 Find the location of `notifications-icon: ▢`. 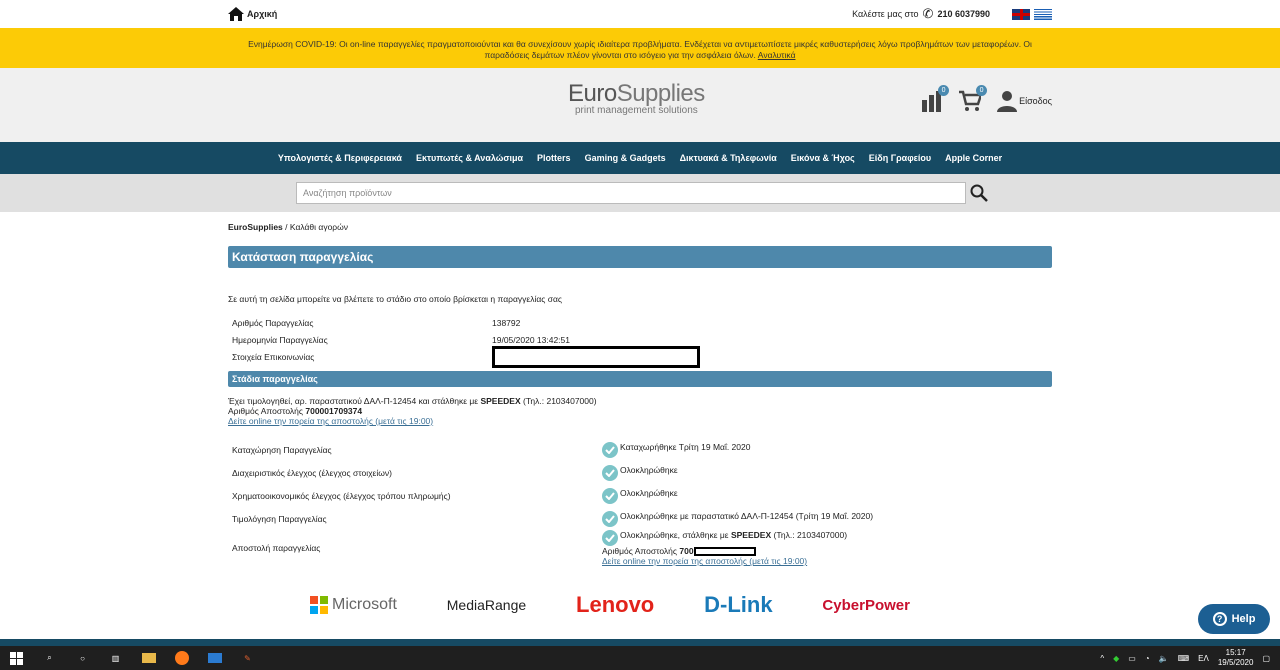

notifications-icon: ▢ is located at coordinates (1266, 658).